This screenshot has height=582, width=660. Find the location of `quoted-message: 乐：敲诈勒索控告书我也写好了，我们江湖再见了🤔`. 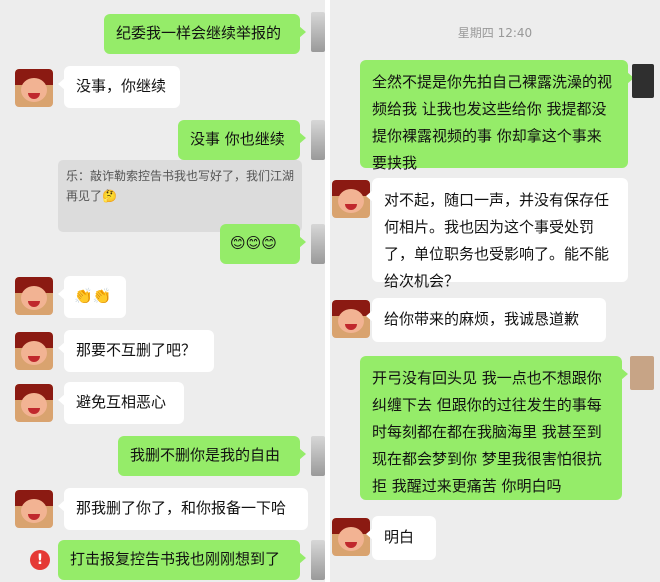

quoted-message: 乐：敲诈勒索控告书我也写好了，我们江湖再见了🤔 is located at coordinates (180, 196).